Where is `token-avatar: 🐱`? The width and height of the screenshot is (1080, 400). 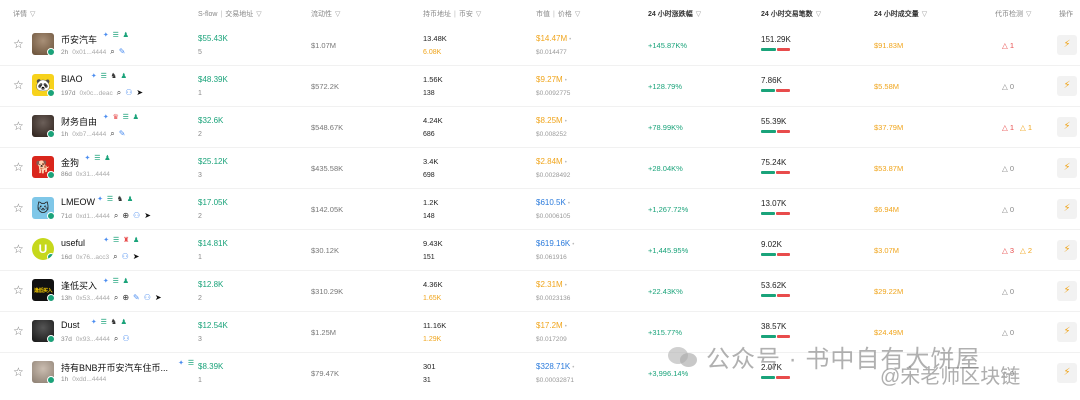
token-avatar: 🐱 is located at coordinates (43, 208).